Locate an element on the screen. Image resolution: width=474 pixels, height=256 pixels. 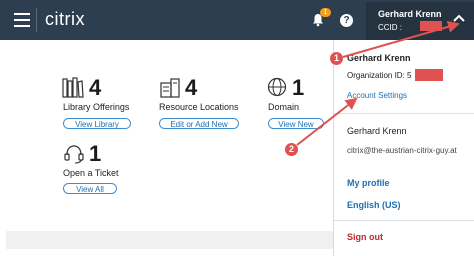
language-selector: English (US) is located at coordinates (374, 205).